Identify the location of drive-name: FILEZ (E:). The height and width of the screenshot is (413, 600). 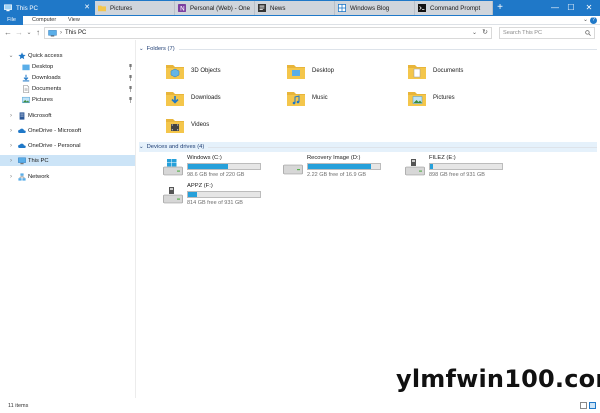
(442, 158).